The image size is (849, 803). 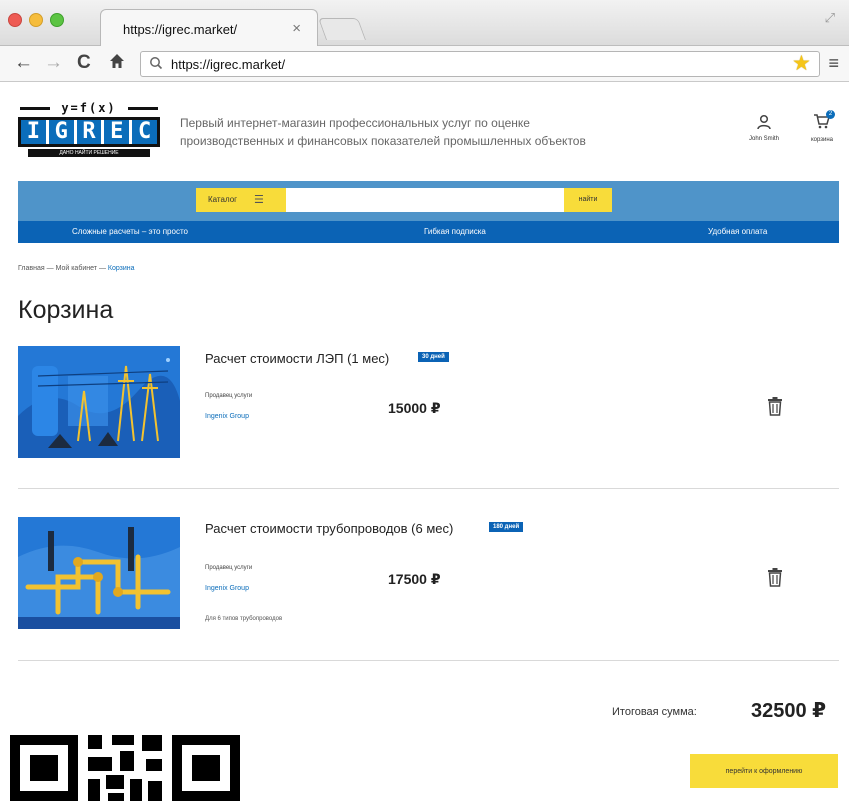 I want to click on feature-item: Гибкая подписка, so click(x=455, y=231).